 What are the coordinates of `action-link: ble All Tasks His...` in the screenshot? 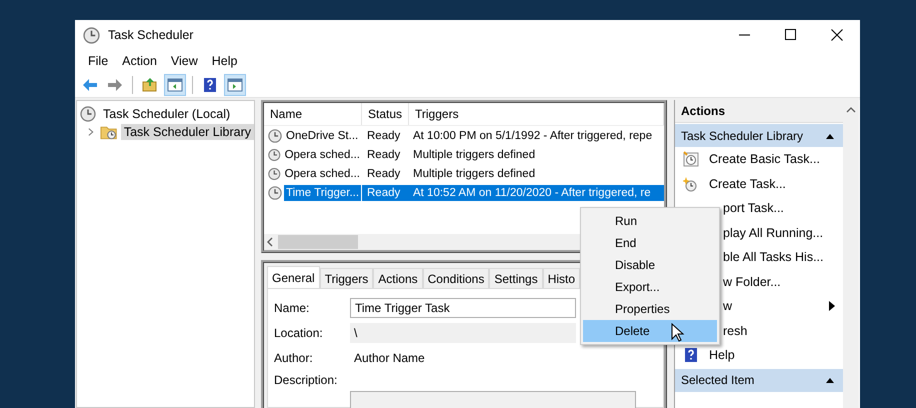 It's located at (773, 257).